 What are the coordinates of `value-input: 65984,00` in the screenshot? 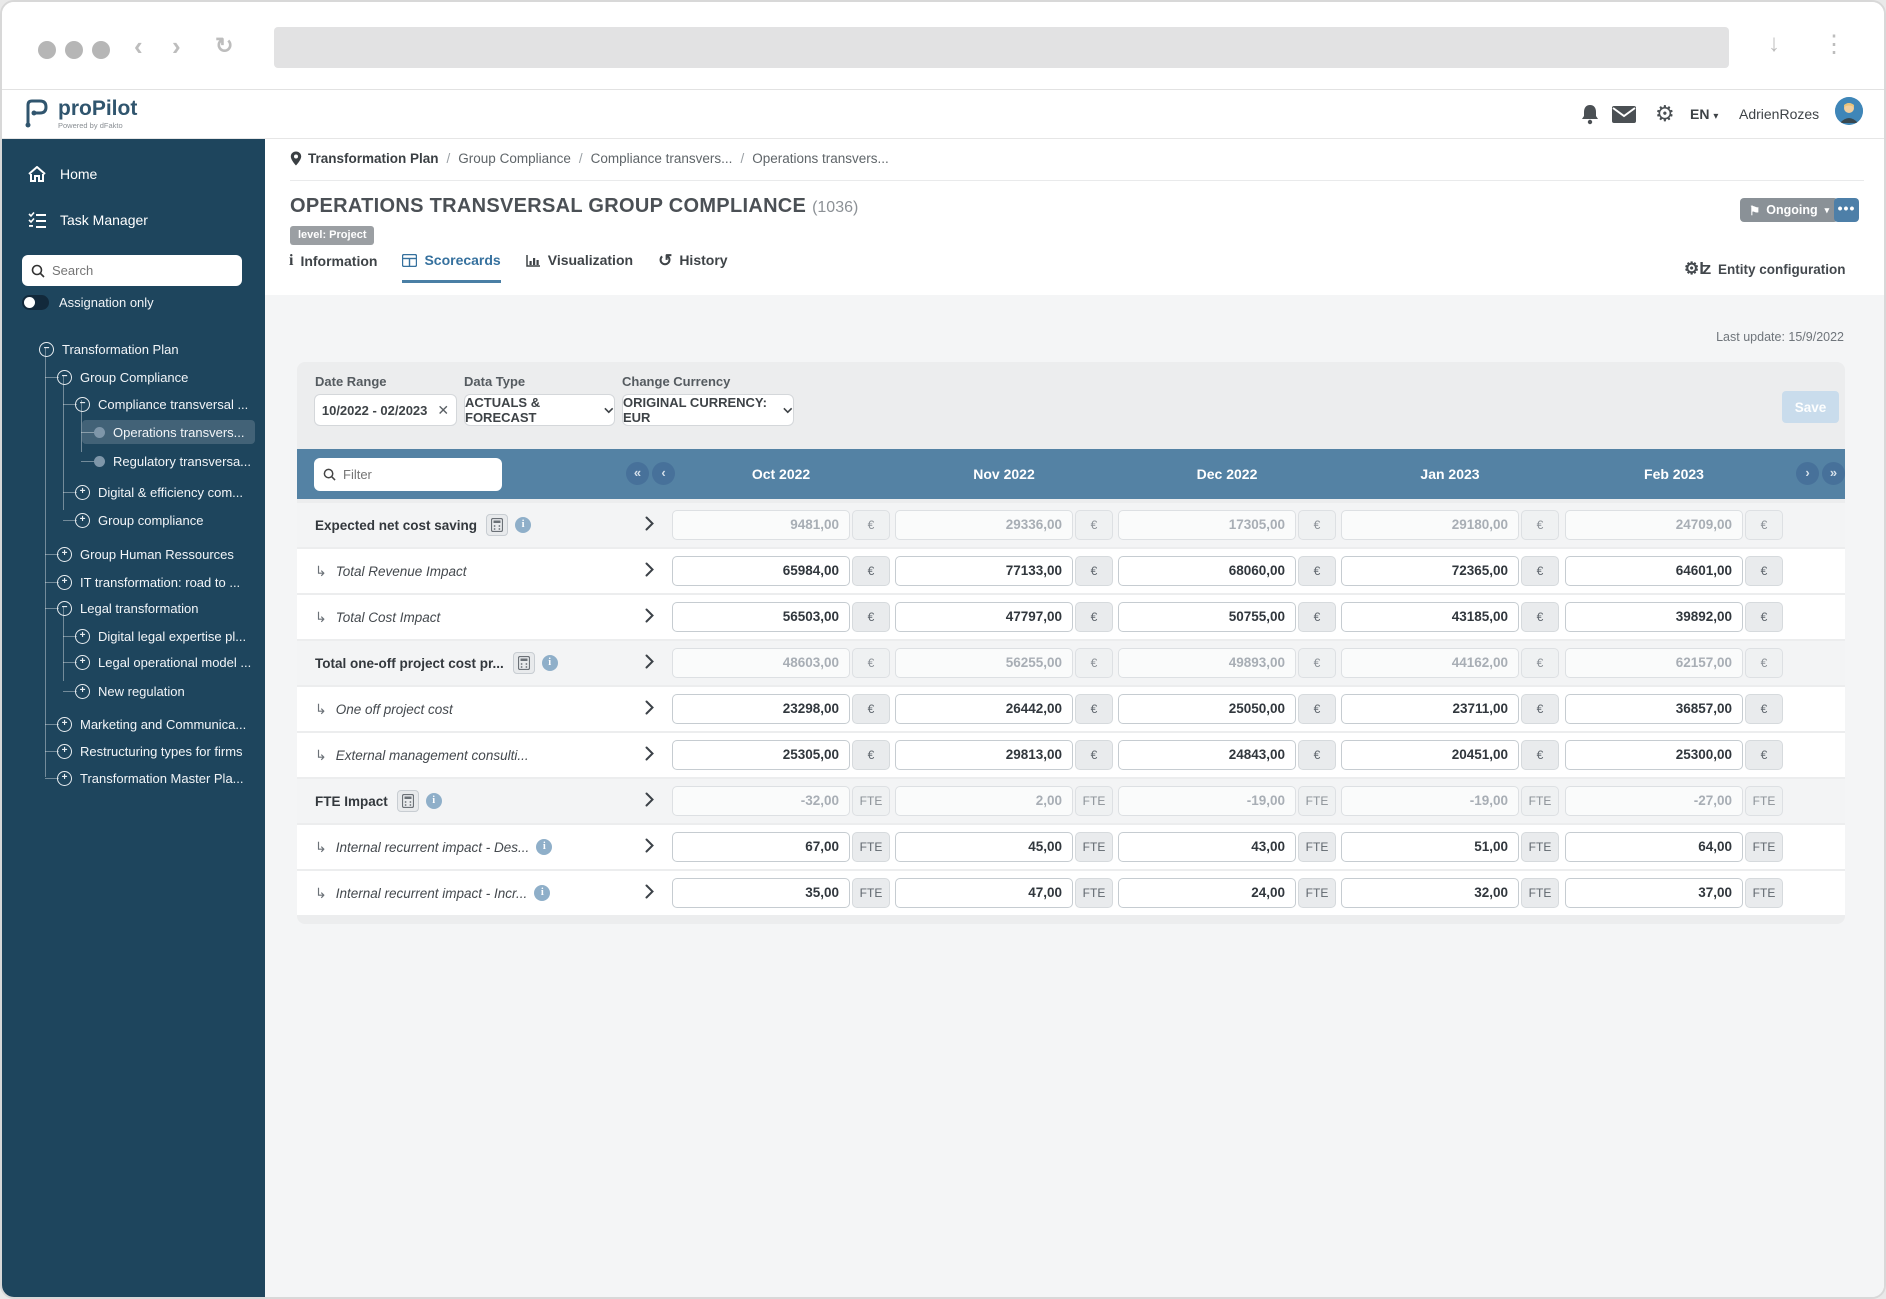 It's located at (761, 571).